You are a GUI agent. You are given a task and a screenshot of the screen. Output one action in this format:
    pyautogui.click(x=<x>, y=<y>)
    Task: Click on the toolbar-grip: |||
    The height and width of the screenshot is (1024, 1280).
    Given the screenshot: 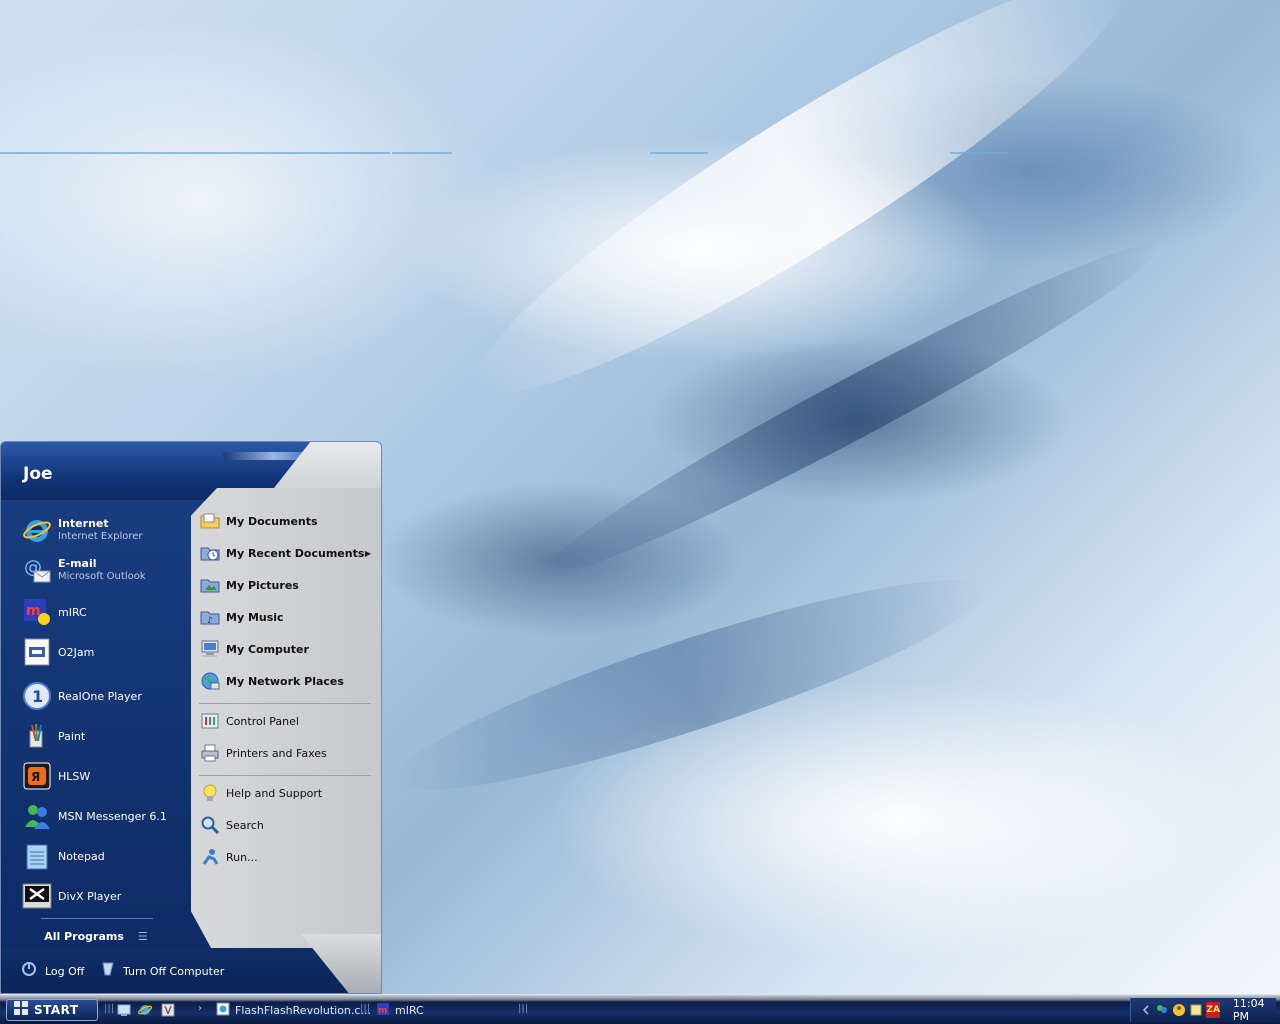 What is the action you would take?
    pyautogui.click(x=109, y=1008)
    